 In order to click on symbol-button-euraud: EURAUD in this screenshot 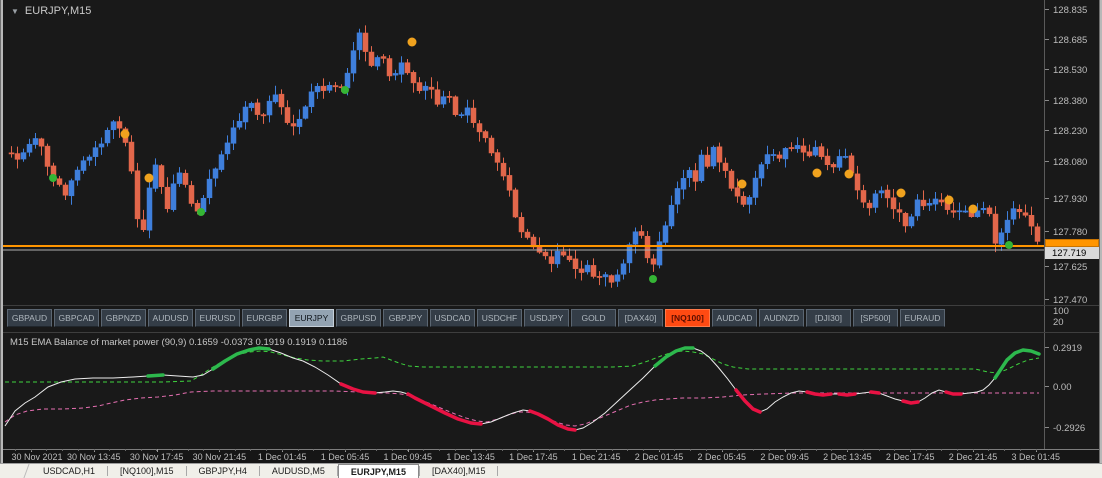, I will do `click(922, 318)`.